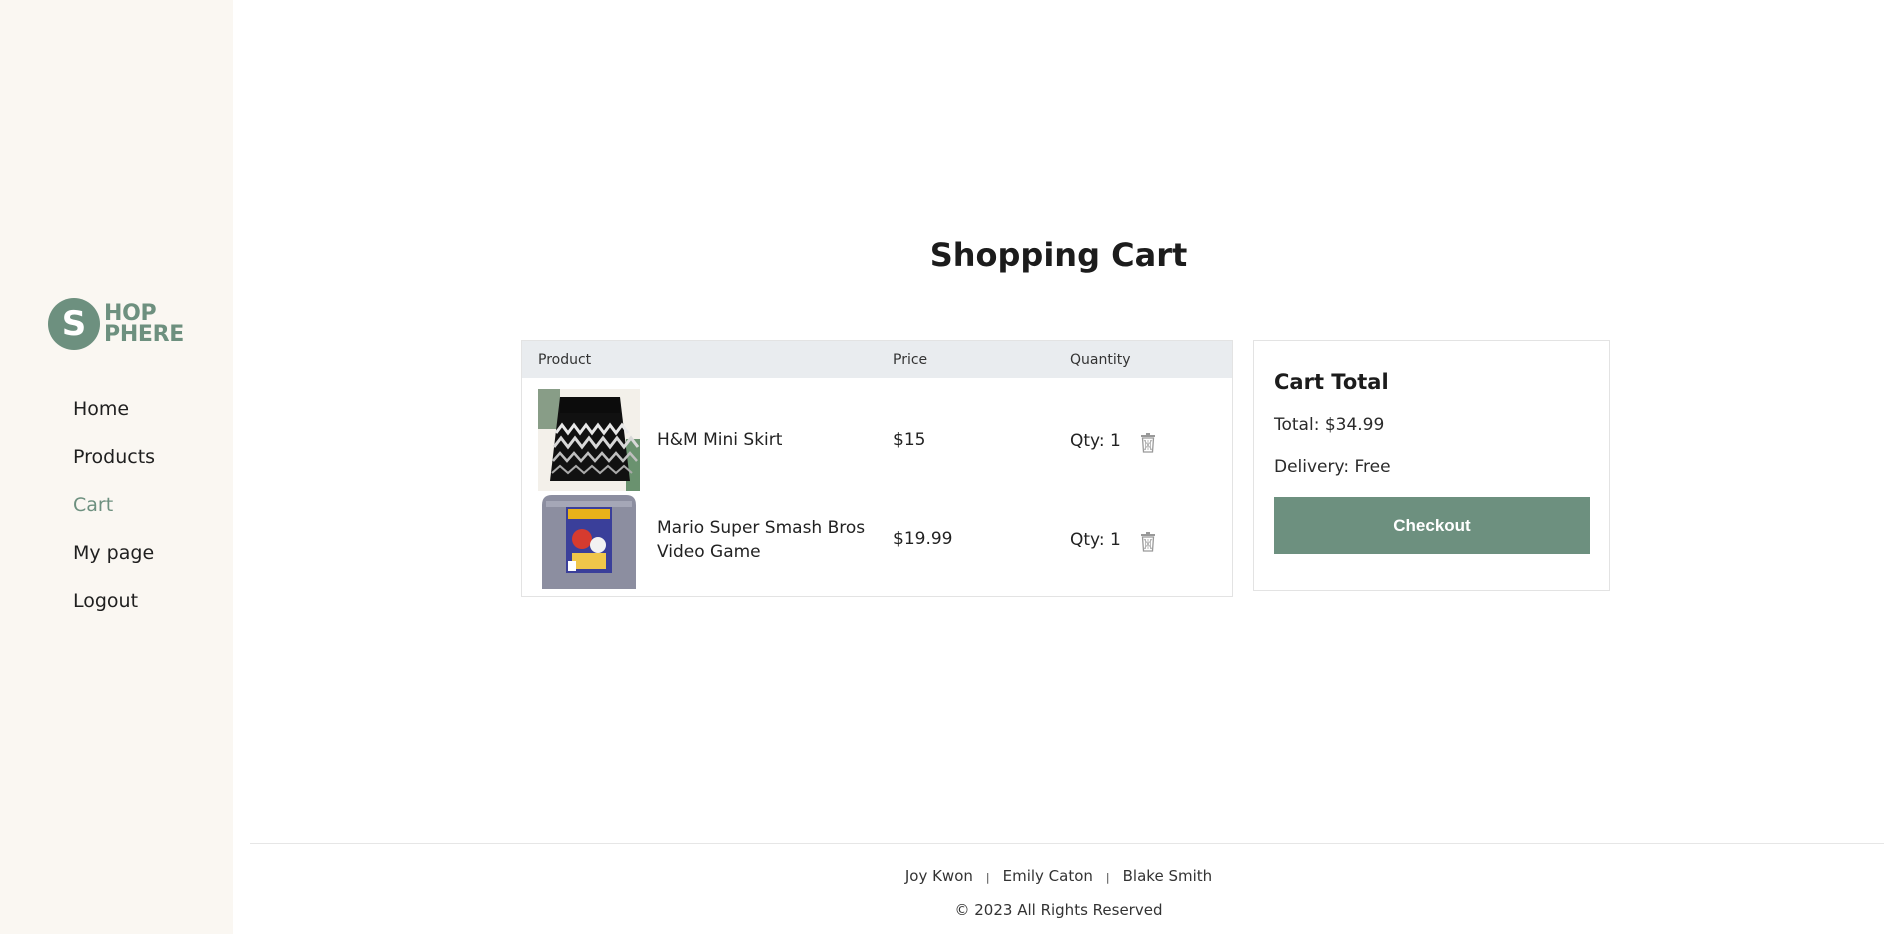 The width and height of the screenshot is (1884, 934). I want to click on product-price: $19.99, so click(923, 539).